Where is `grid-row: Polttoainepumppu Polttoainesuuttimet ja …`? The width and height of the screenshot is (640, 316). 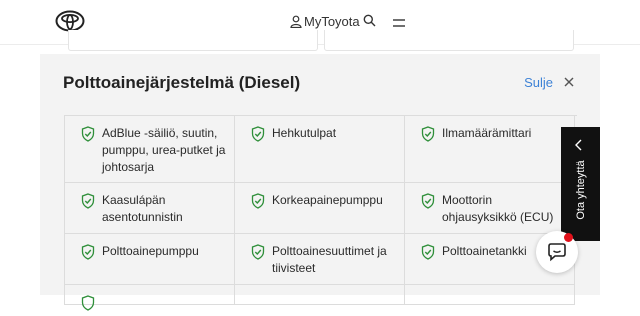
grid-row: Polttoainepumppu Polttoainesuuttimet ja … is located at coordinates (321, 259).